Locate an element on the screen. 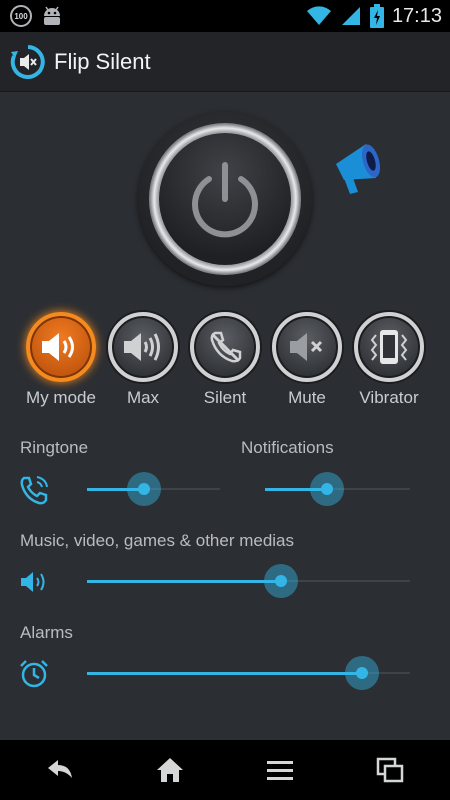 The width and height of the screenshot is (450, 800). alarm-clock-icon is located at coordinates (34, 674).